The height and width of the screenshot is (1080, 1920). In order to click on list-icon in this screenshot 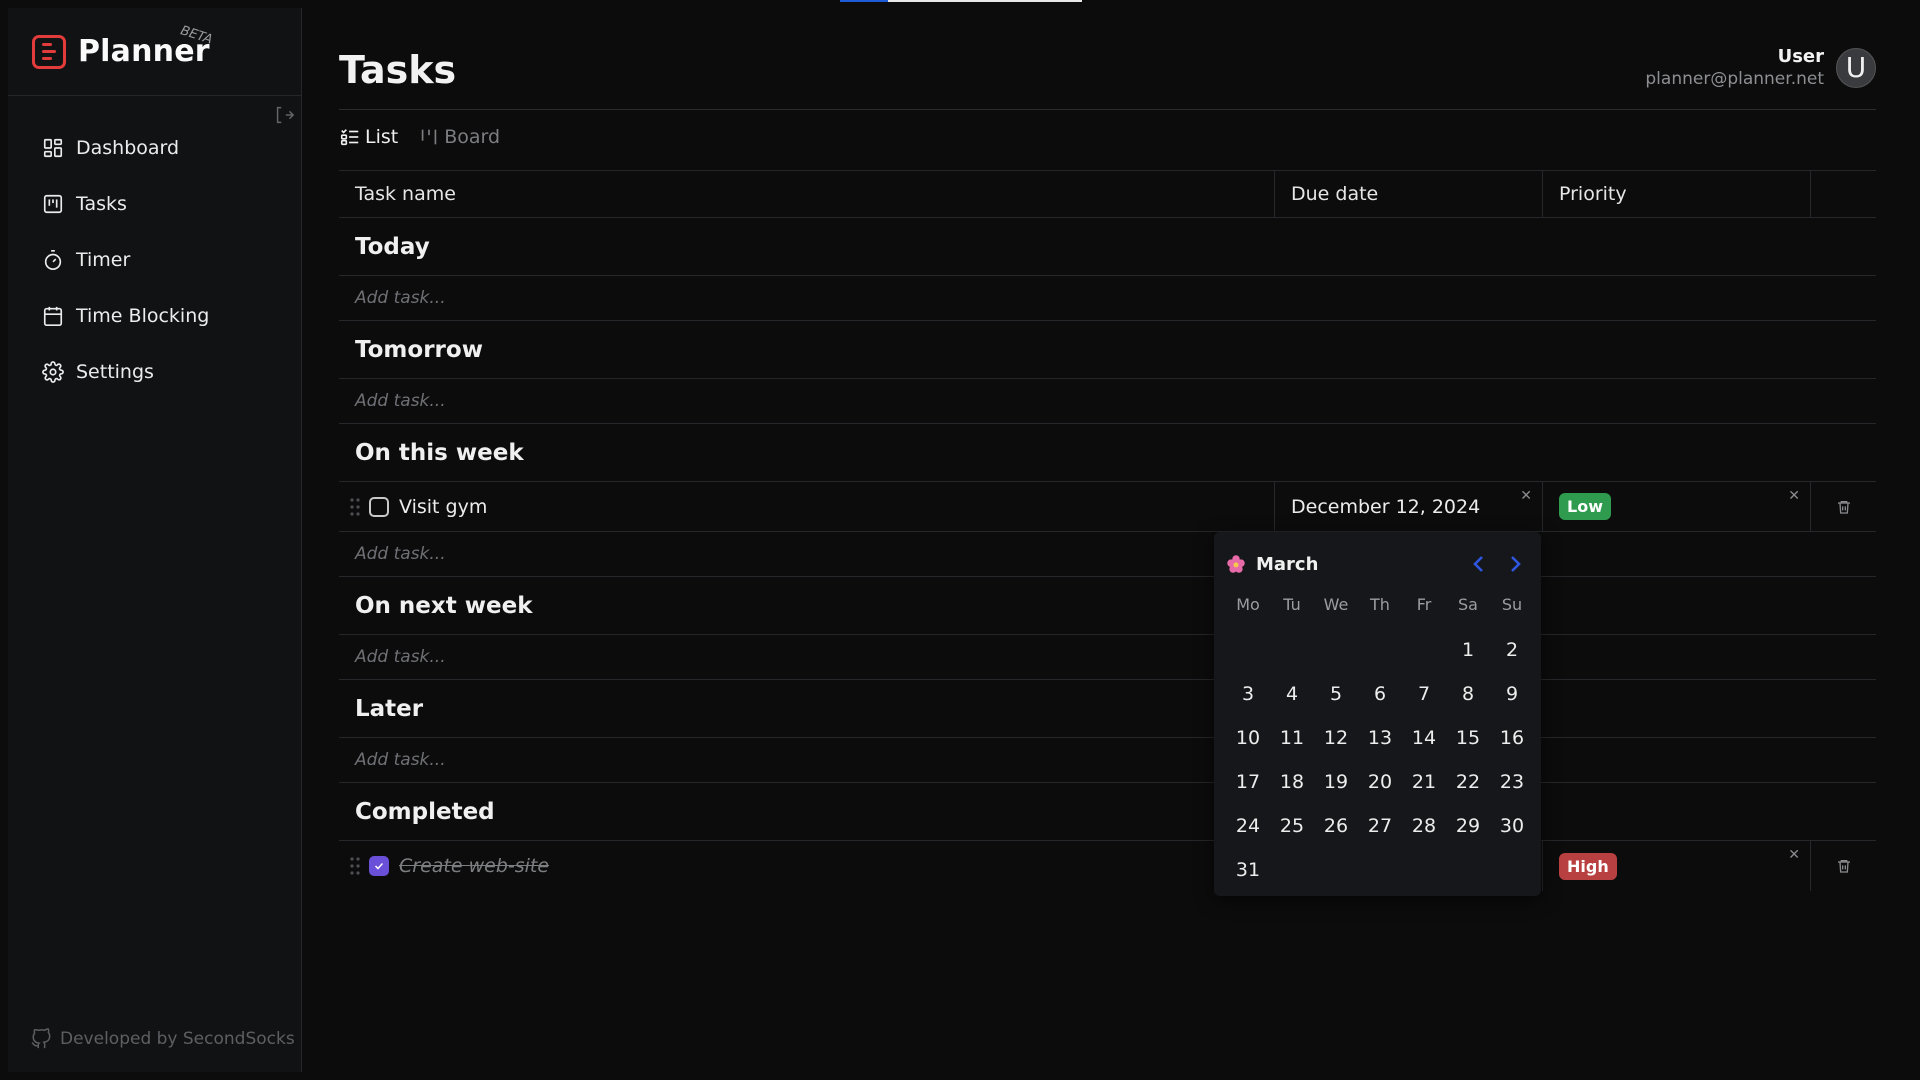, I will do `click(349, 137)`.